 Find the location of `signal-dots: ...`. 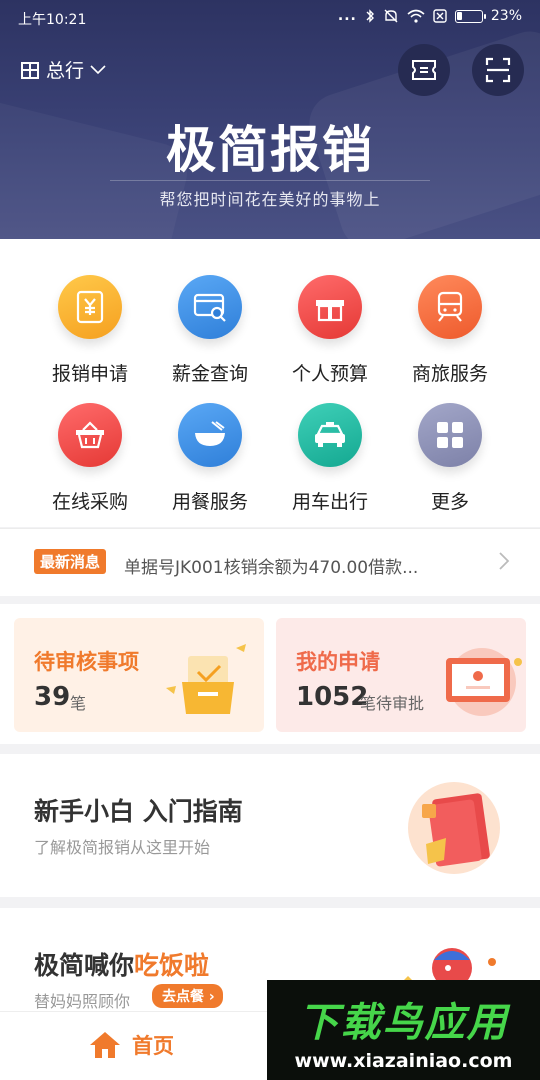

signal-dots: ... is located at coordinates (347, 16).